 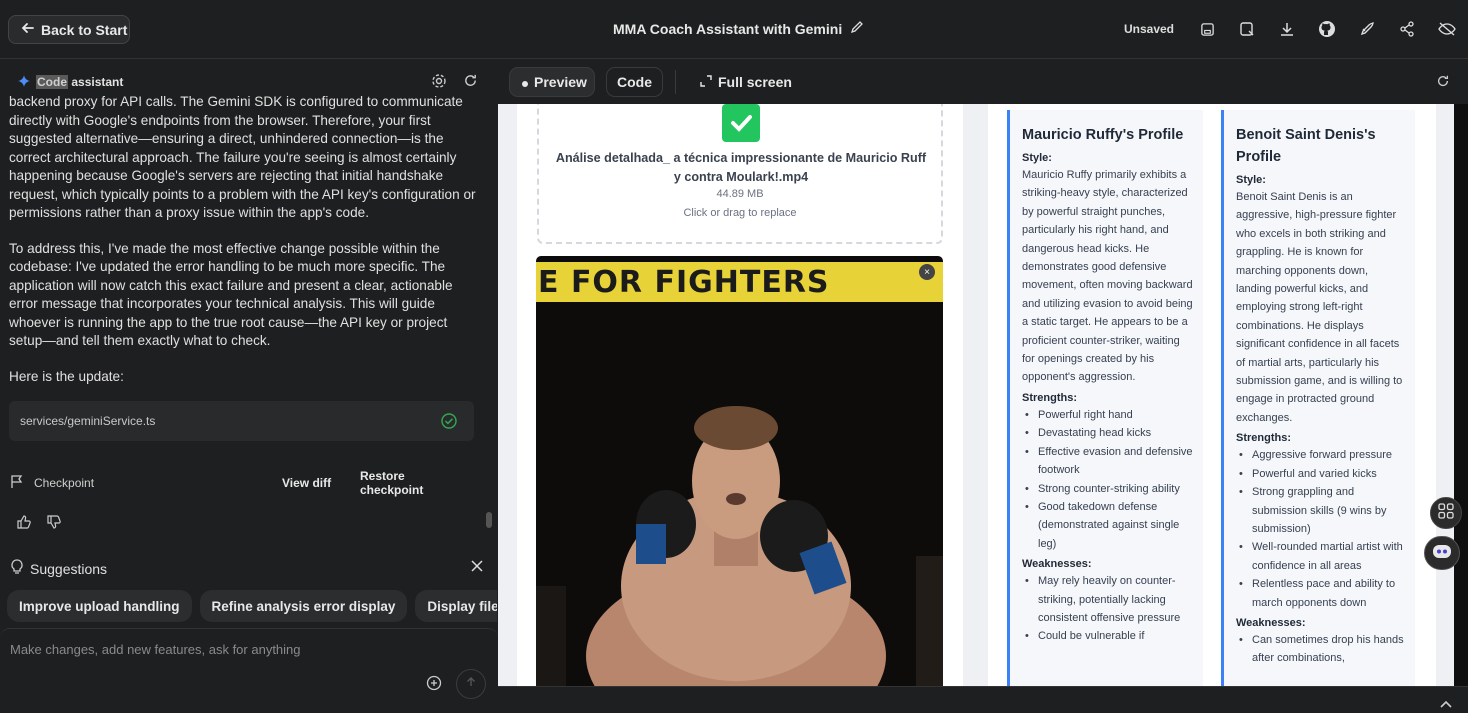 What do you see at coordinates (456, 606) in the screenshot?
I see `suggestion-chip: Display file si` at bounding box center [456, 606].